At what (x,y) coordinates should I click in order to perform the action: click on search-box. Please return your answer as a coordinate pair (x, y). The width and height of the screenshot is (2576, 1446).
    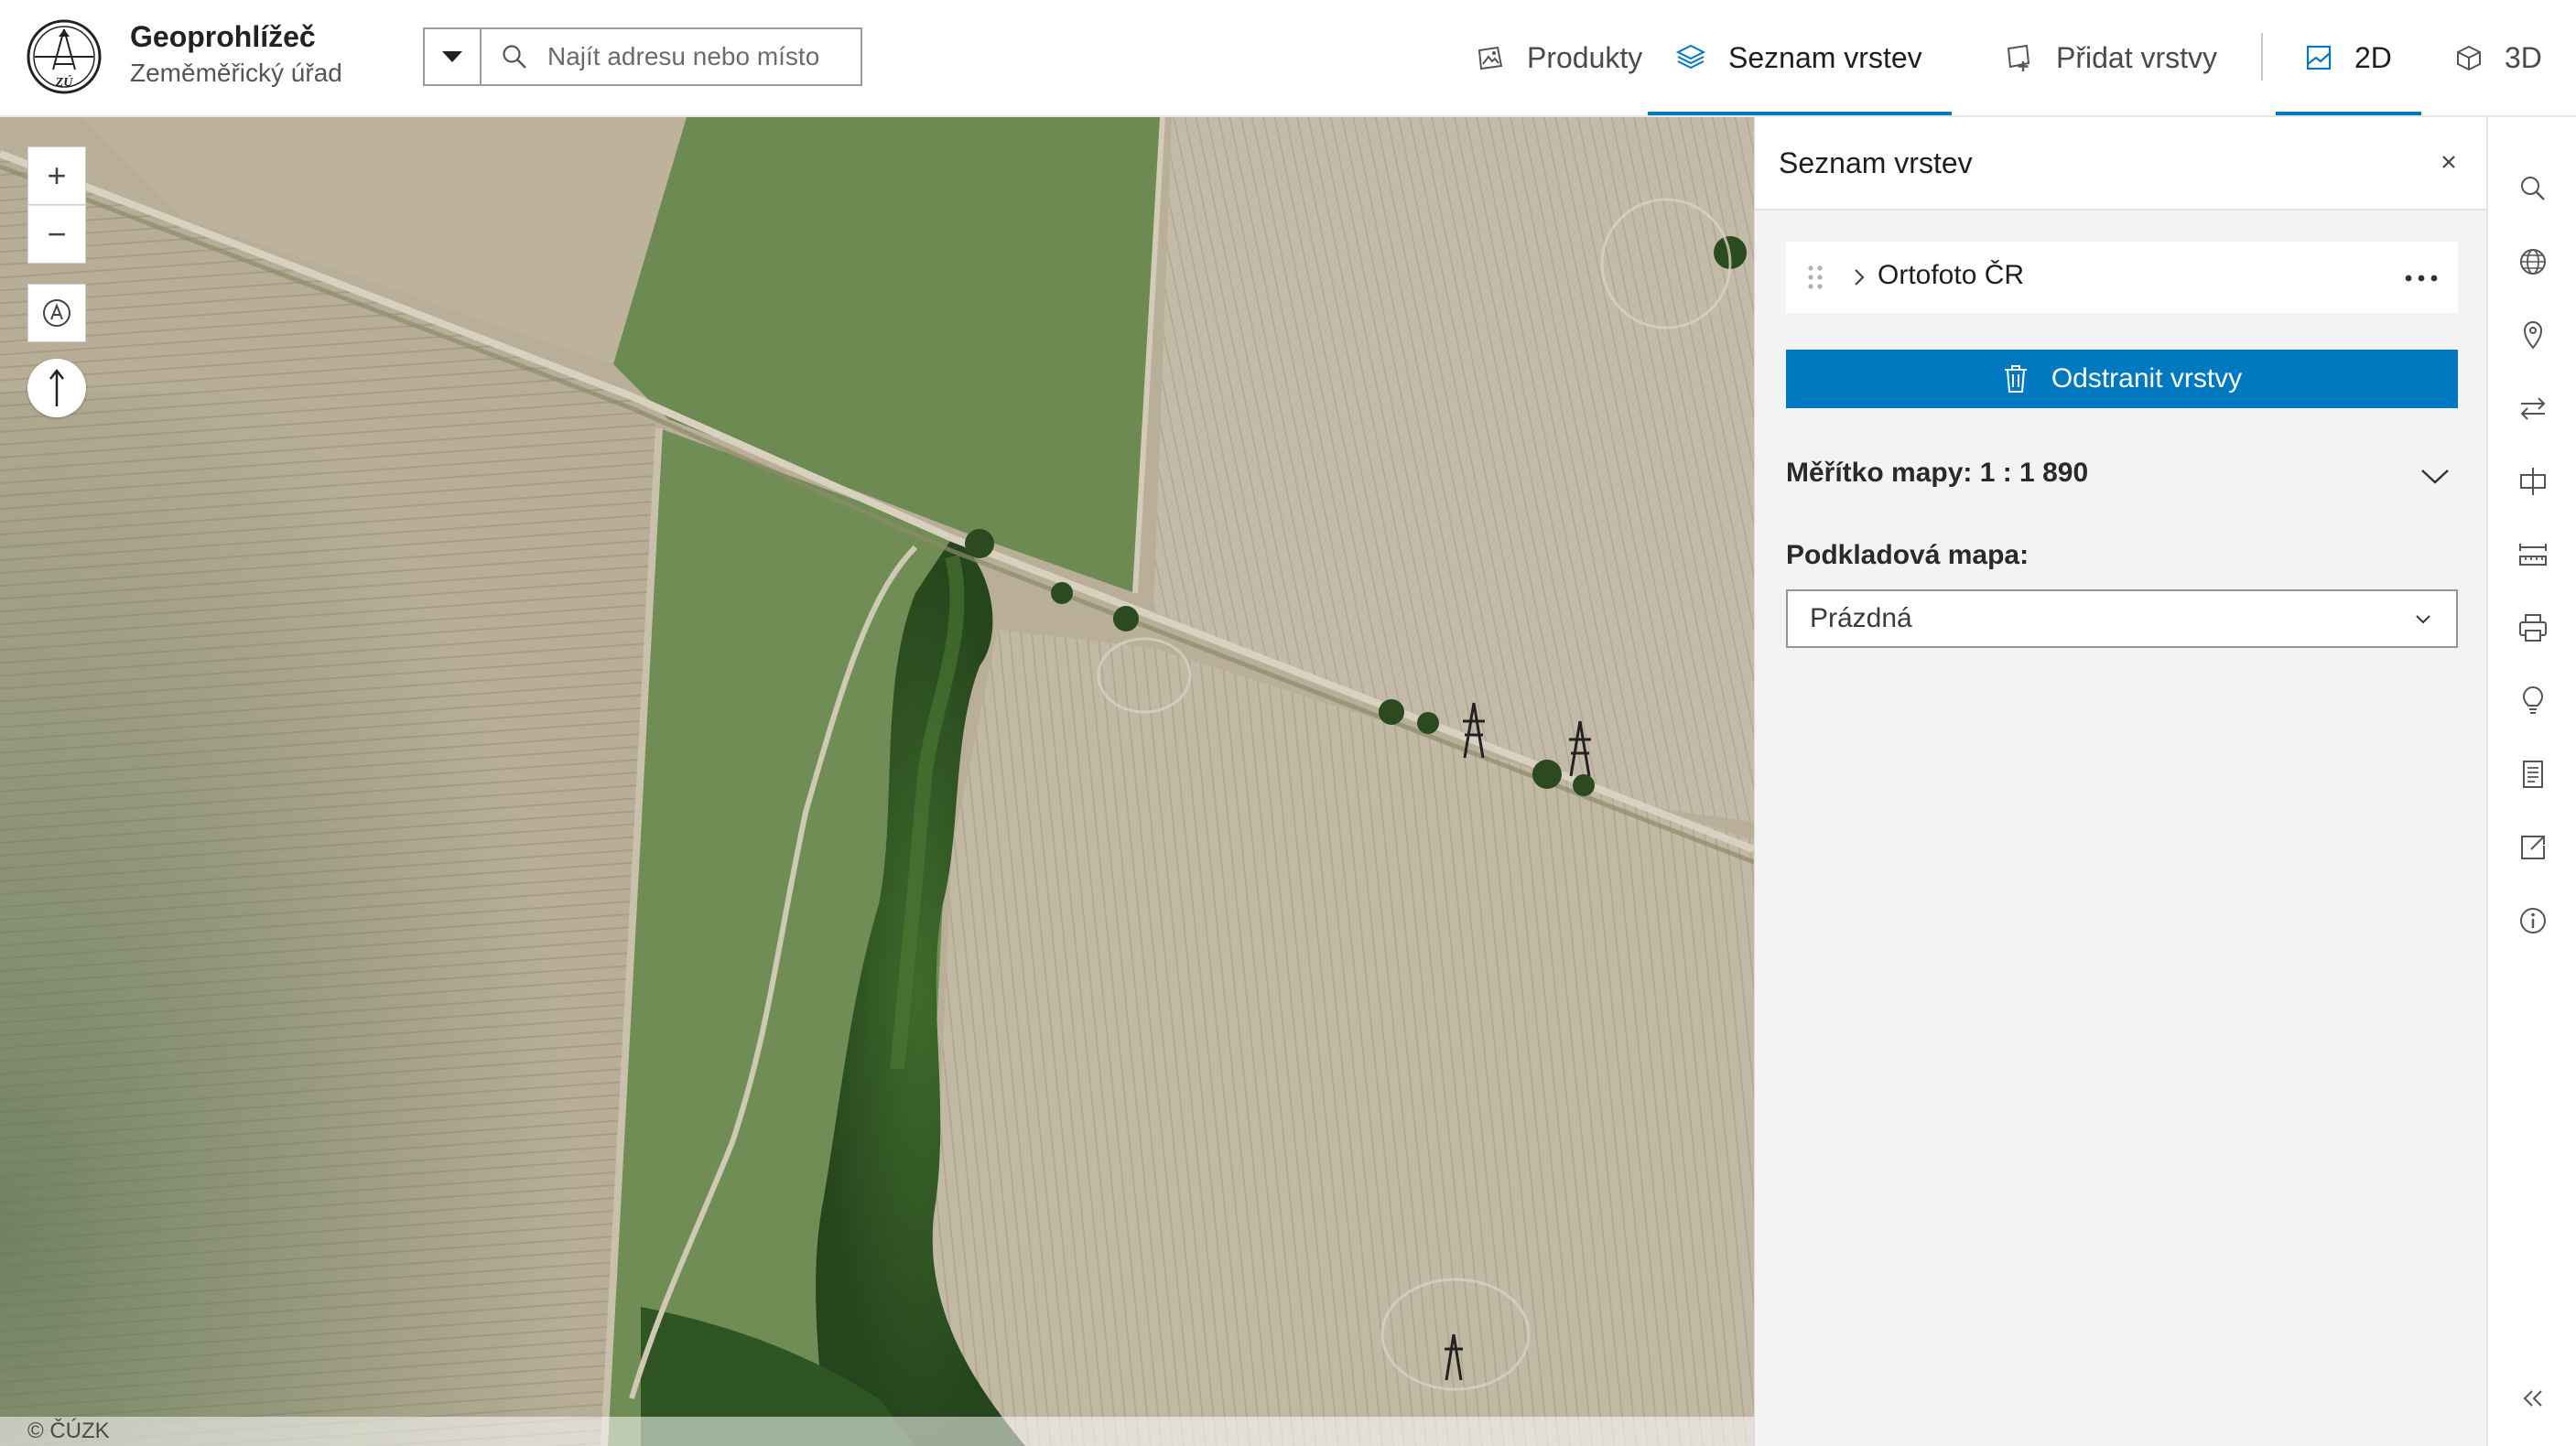
    Looking at the image, I should click on (643, 56).